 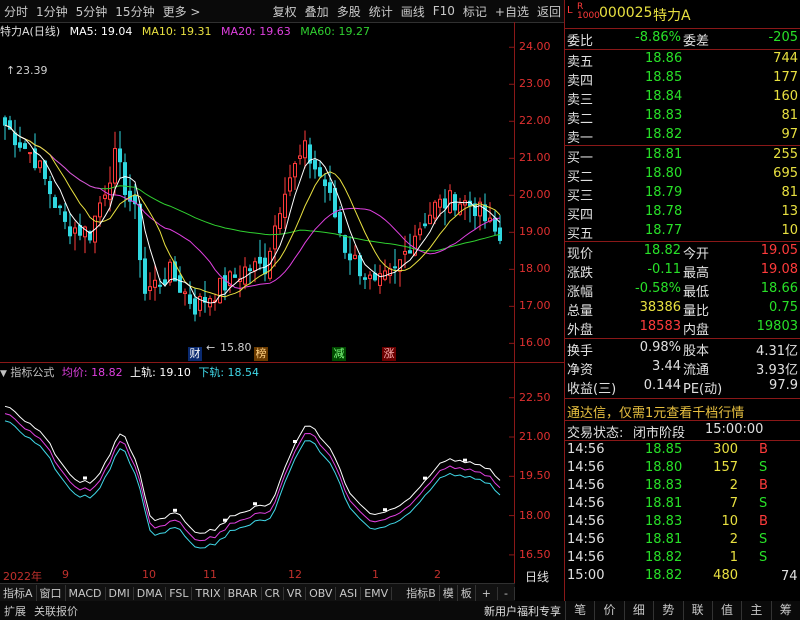 What do you see at coordinates (487, 593) in the screenshot?
I see `zoom-in-button: +` at bounding box center [487, 593].